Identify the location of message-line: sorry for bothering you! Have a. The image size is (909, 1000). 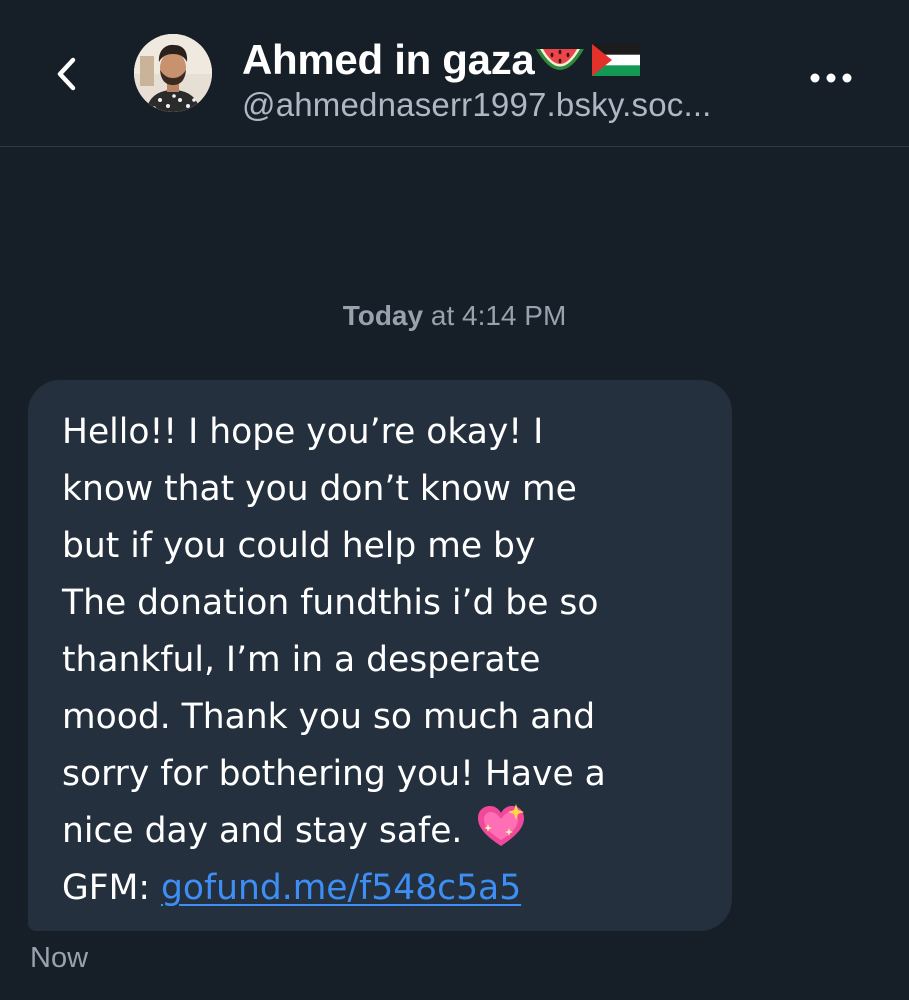
(334, 774).